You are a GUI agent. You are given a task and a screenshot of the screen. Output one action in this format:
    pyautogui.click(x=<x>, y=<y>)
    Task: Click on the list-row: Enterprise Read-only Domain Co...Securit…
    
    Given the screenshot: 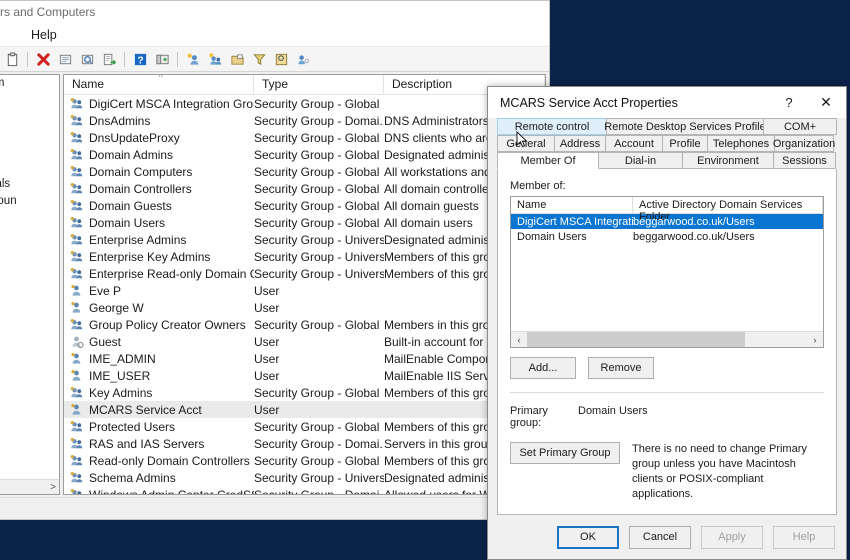 What is the action you would take?
    pyautogui.click(x=304, y=273)
    